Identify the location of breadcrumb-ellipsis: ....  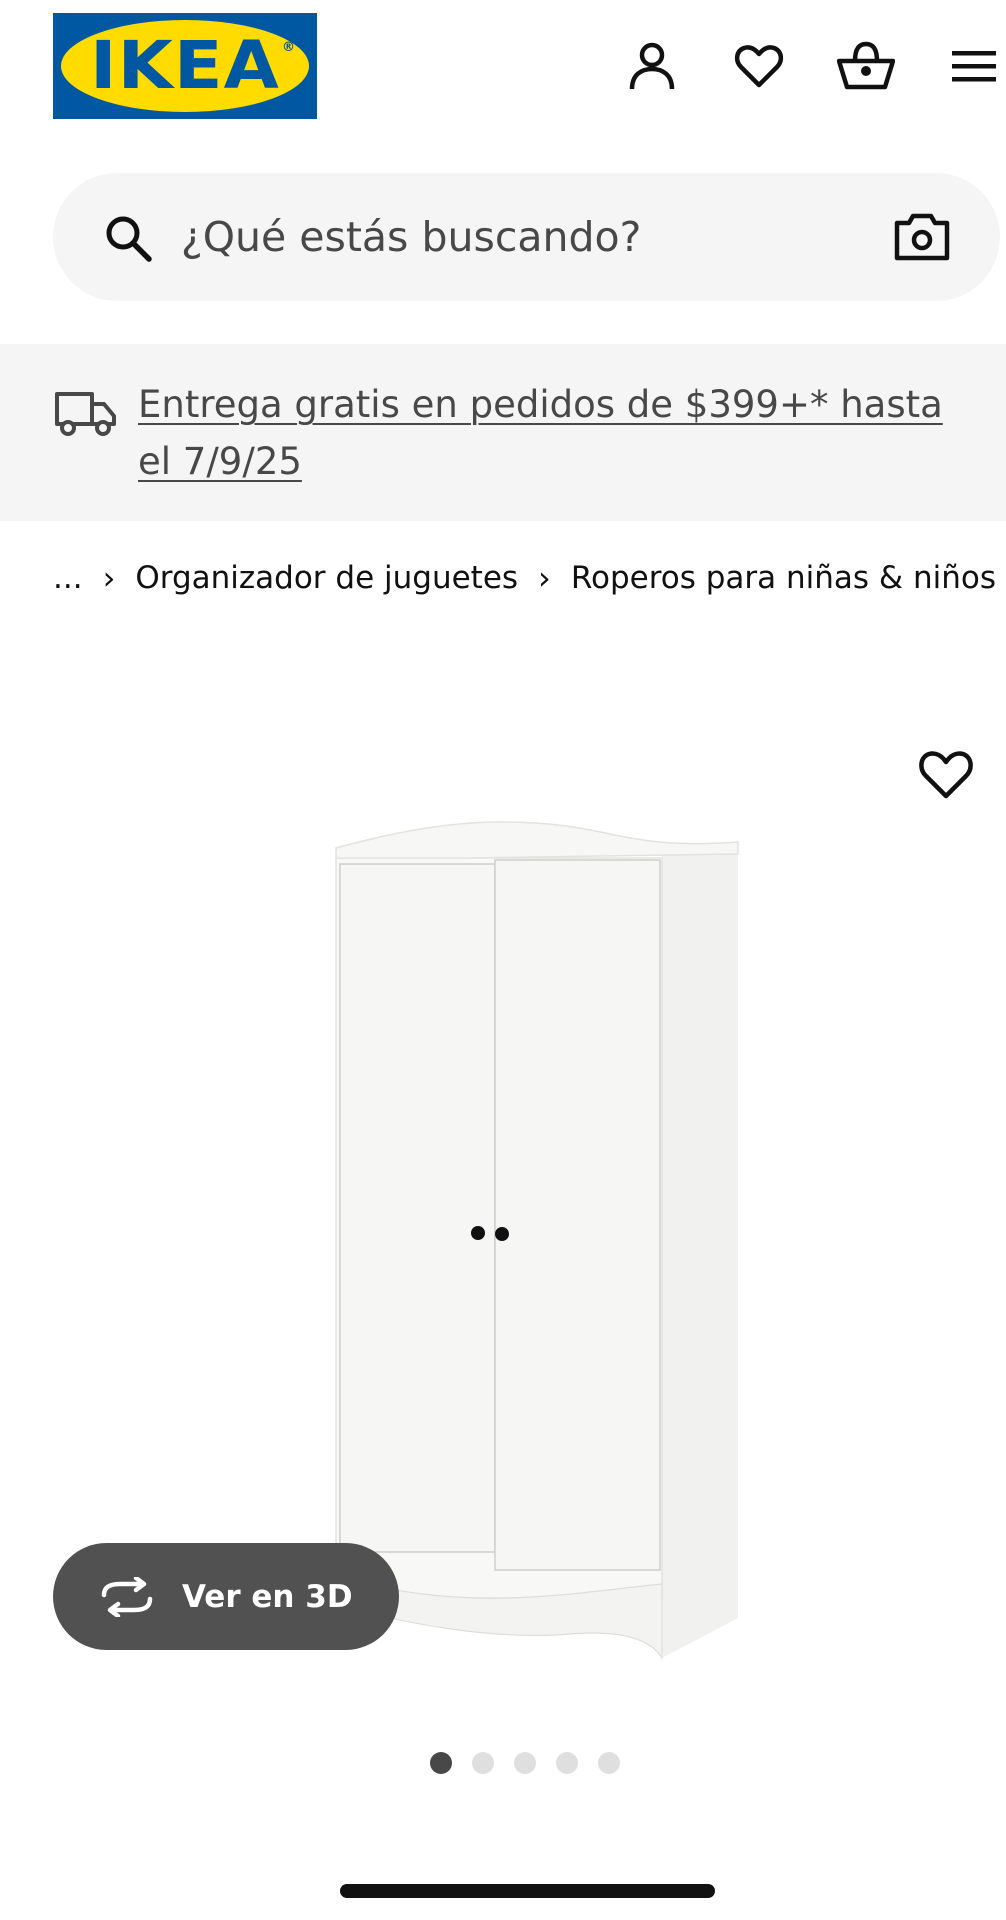
(68, 578).